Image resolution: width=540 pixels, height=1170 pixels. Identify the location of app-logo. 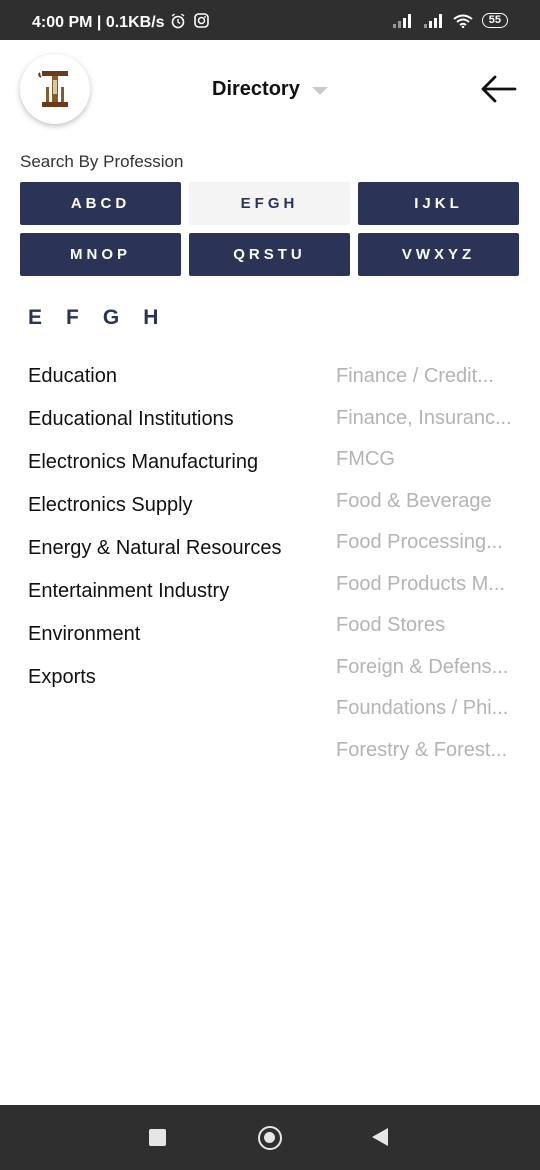
(55, 89).